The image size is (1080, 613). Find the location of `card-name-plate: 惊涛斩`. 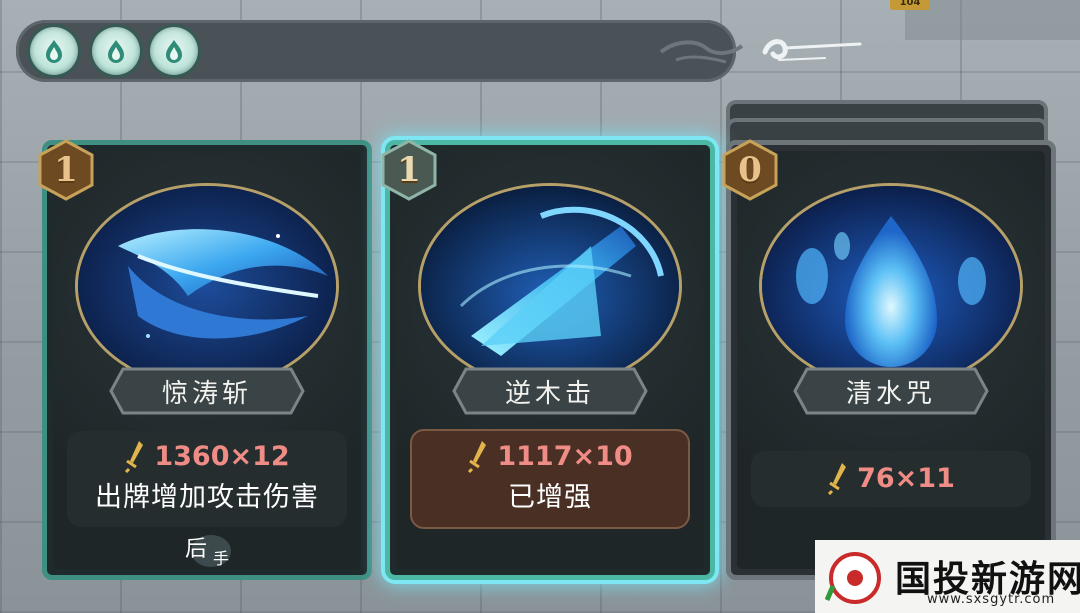

card-name-plate: 惊涛斩 is located at coordinates (207, 391).